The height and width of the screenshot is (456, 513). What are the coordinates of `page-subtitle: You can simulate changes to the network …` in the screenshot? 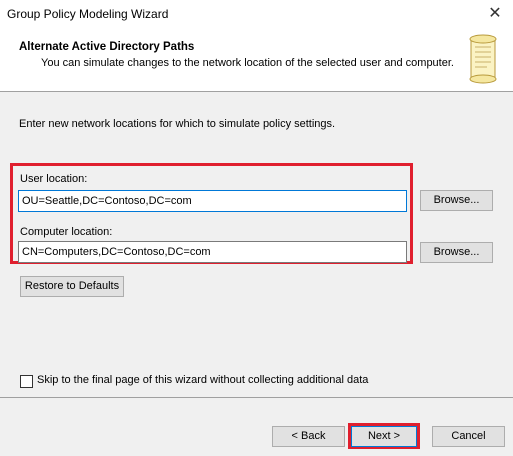 It's located at (247, 63).